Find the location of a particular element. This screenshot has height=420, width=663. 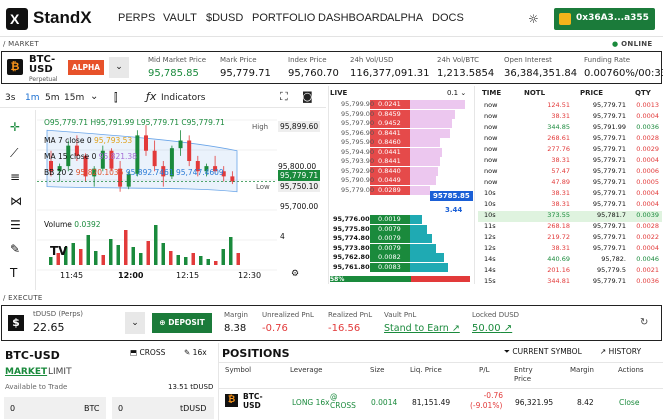

qty-input: 0 BTC is located at coordinates (55, 408).